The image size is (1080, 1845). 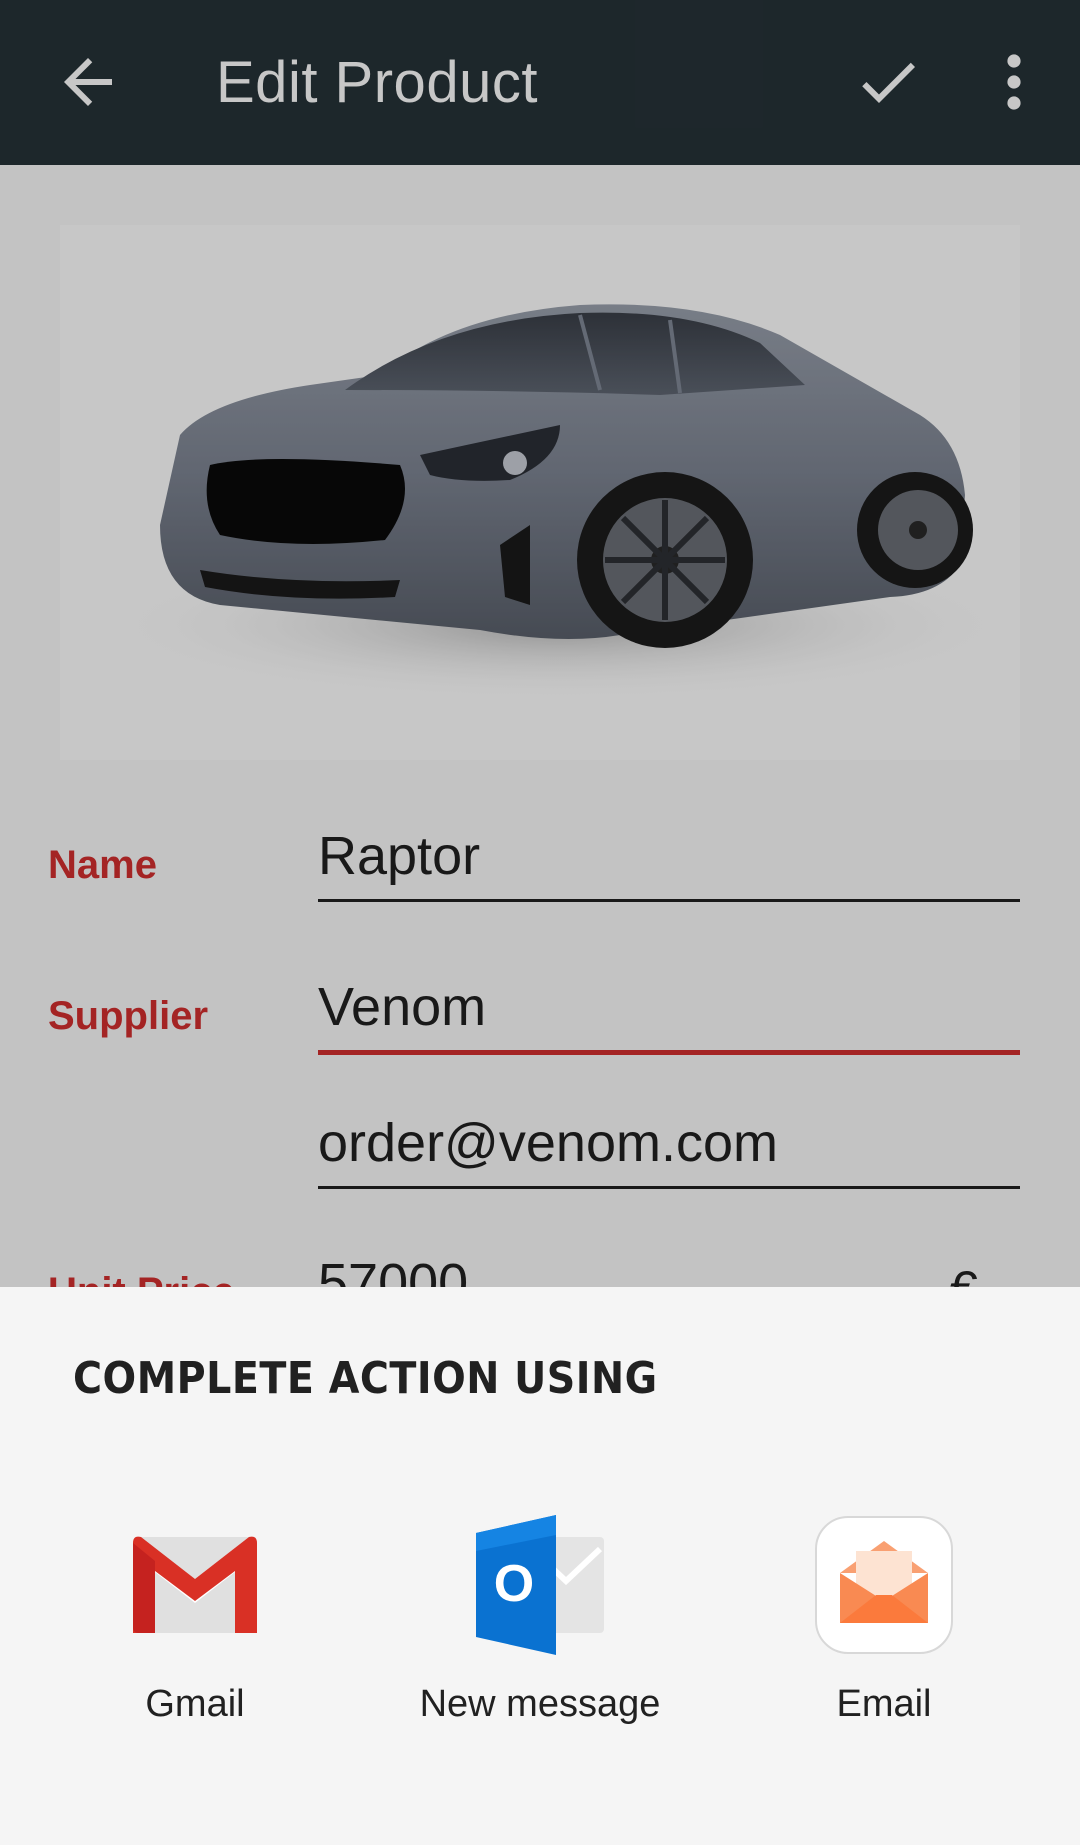 I want to click on sheet-title: COMPLETE ACTION USING, so click(x=365, y=1378).